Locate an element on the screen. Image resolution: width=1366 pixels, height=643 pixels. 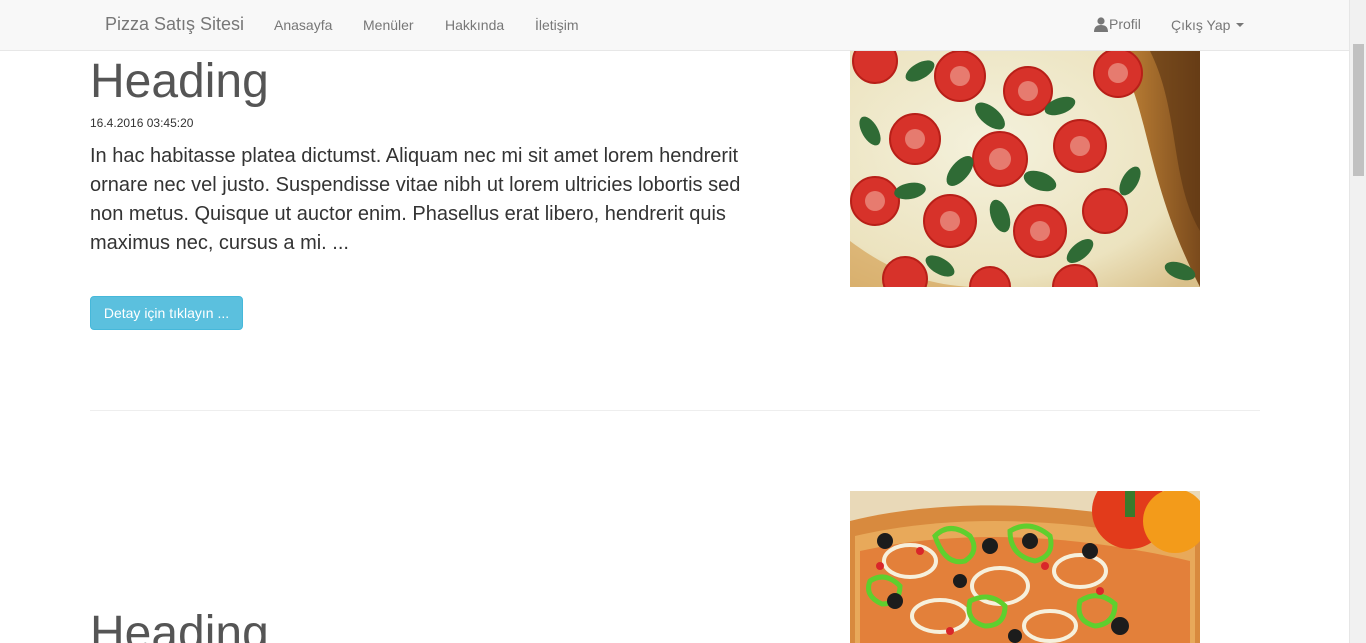
logout-dropdown: Çıkış Yap is located at coordinates (1208, 25).